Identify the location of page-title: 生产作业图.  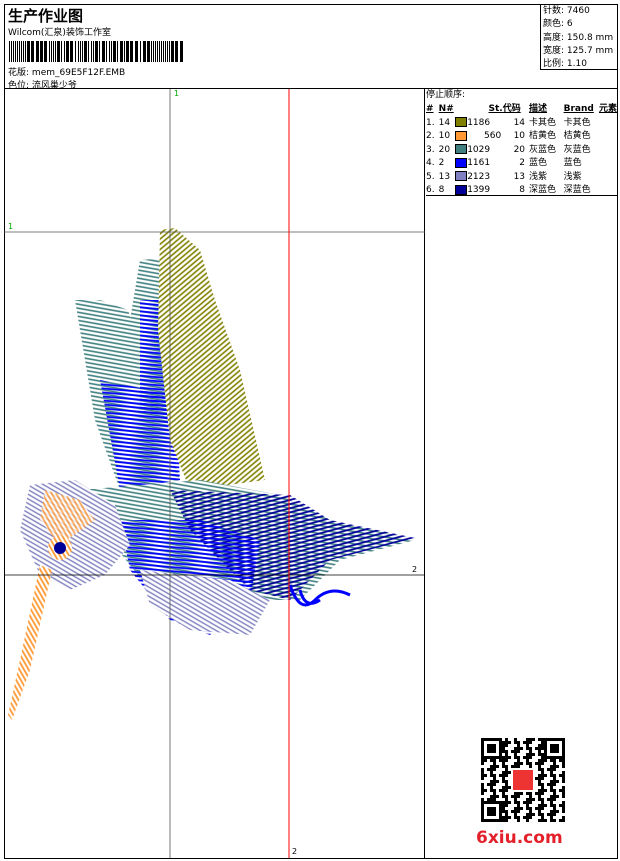
(46, 16).